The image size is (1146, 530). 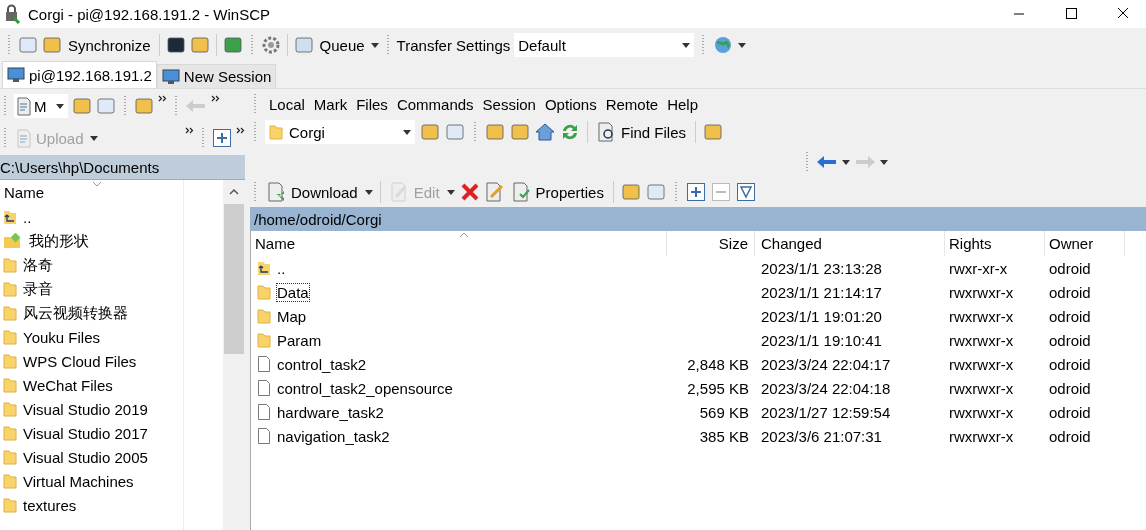 I want to click on file-name: 洛奇, so click(x=38, y=265).